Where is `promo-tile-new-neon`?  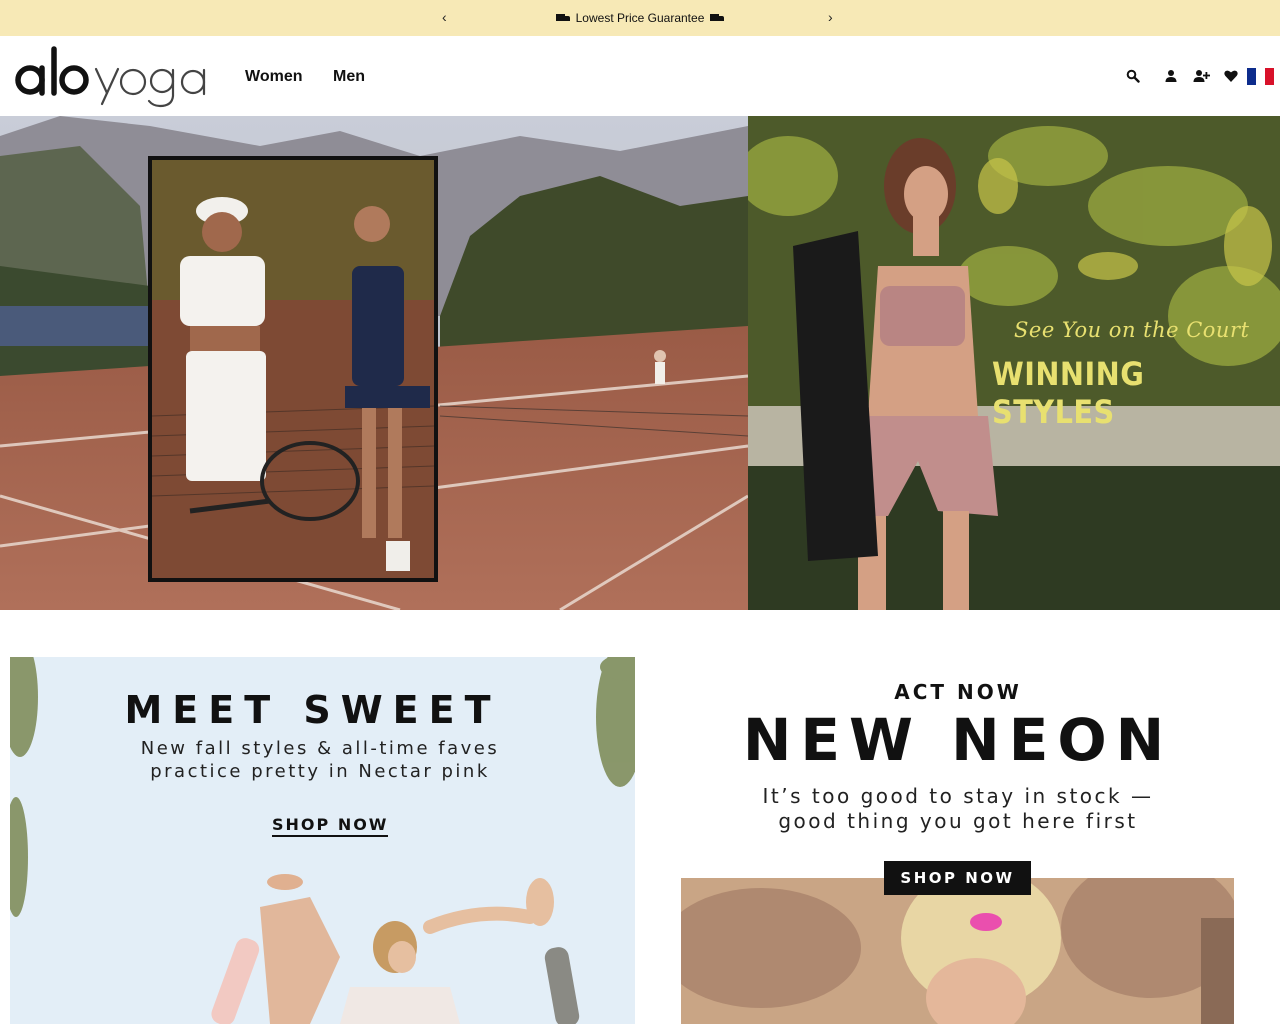 promo-tile-new-neon is located at coordinates (957, 951).